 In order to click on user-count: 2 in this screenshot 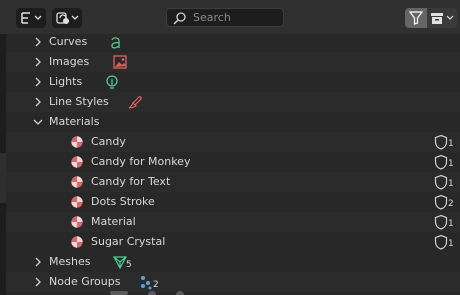, I will do `click(451, 204)`.